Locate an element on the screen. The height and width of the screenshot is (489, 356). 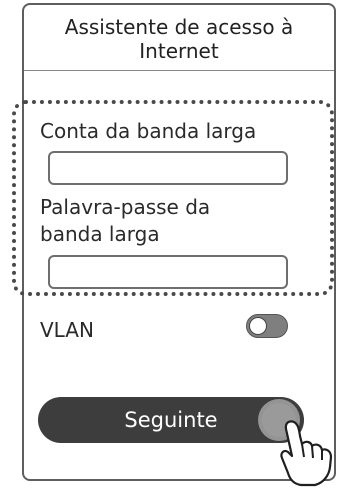
vlan-label: VLAN is located at coordinates (67, 330).